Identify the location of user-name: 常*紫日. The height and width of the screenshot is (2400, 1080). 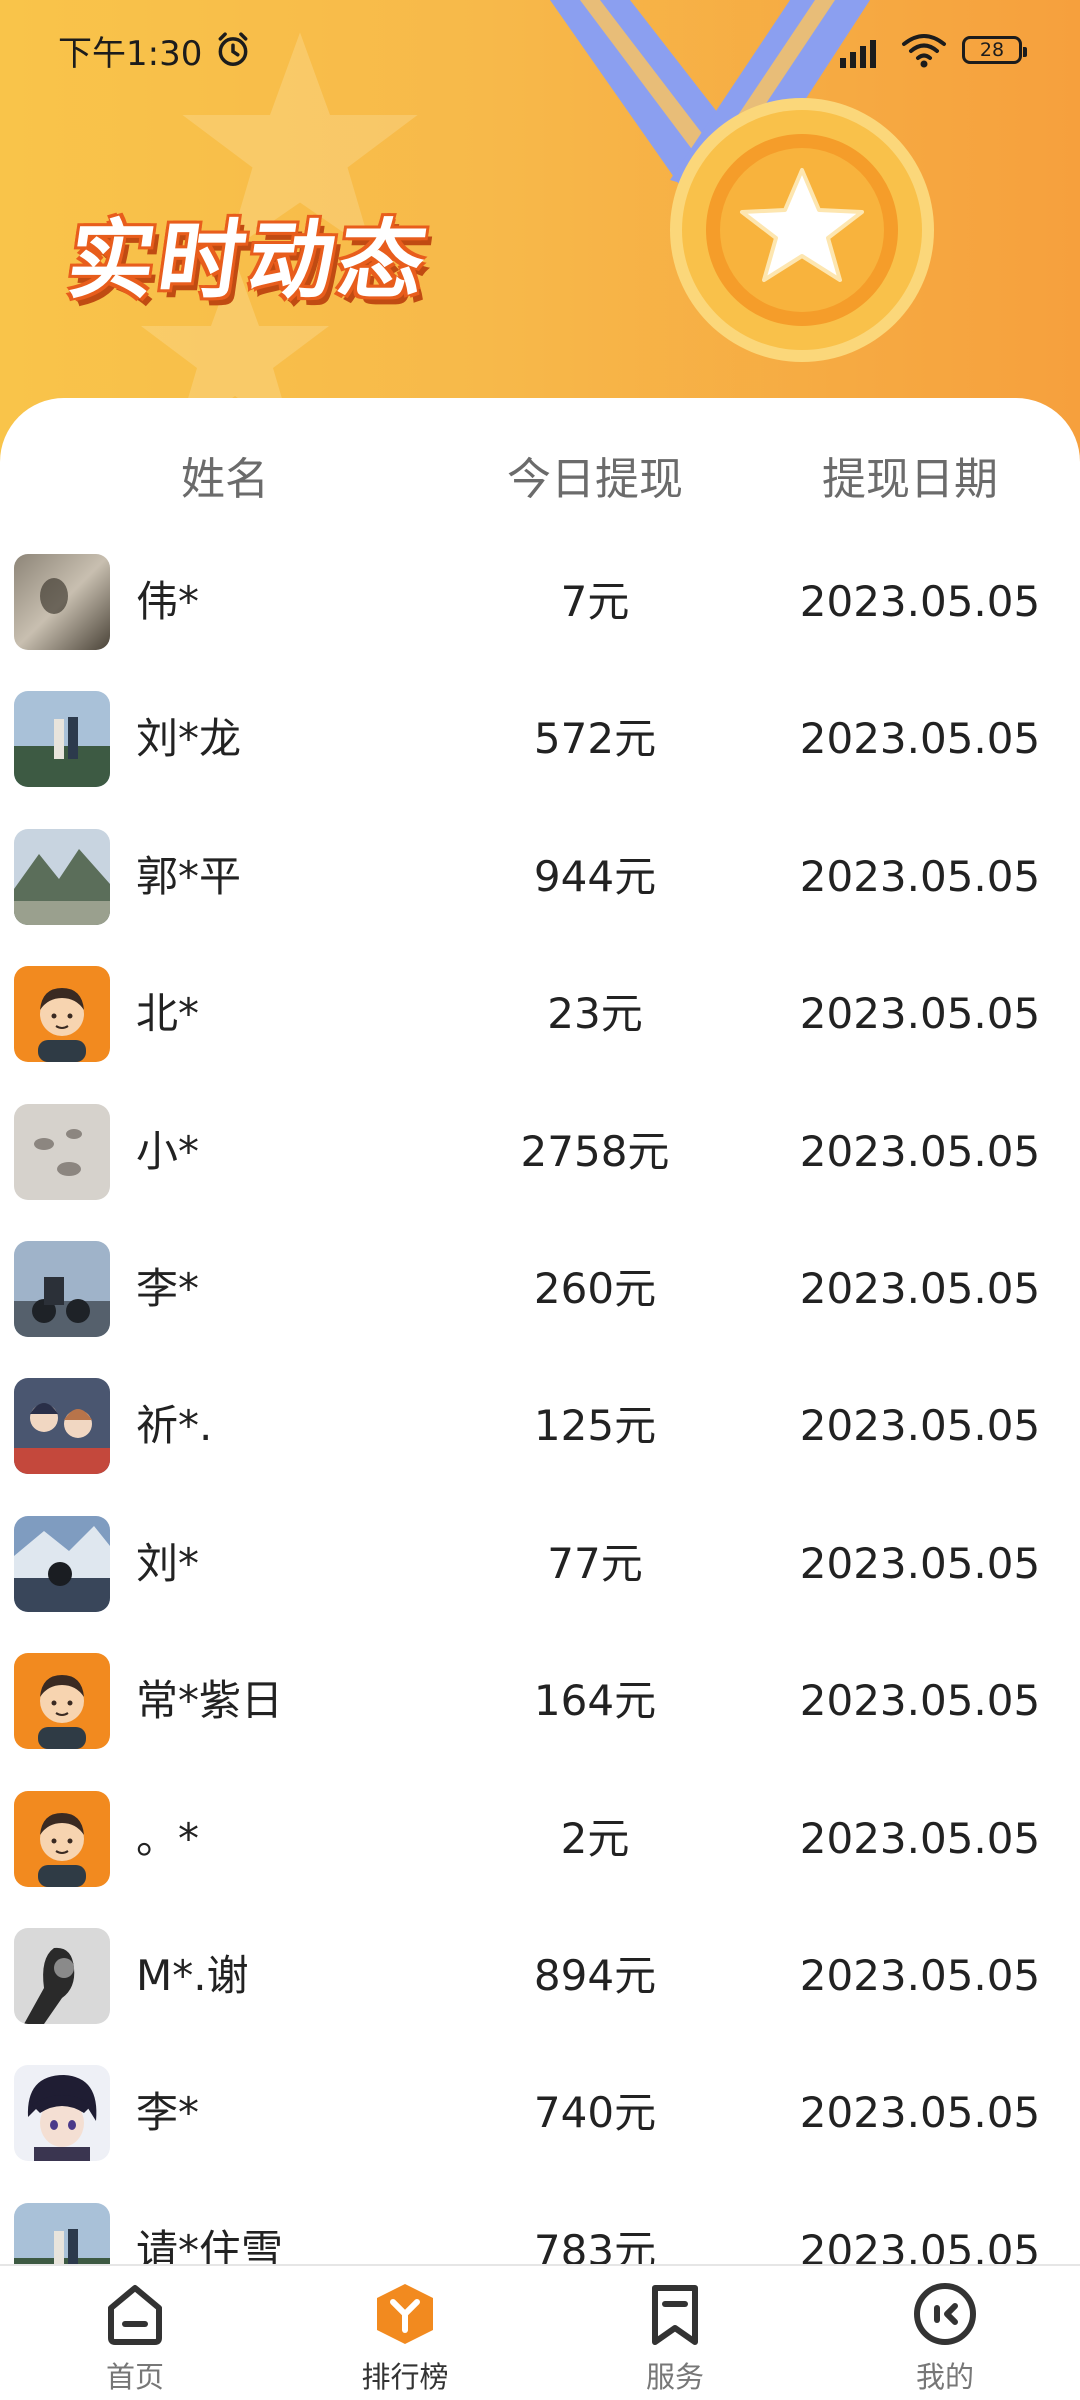
(210, 1701).